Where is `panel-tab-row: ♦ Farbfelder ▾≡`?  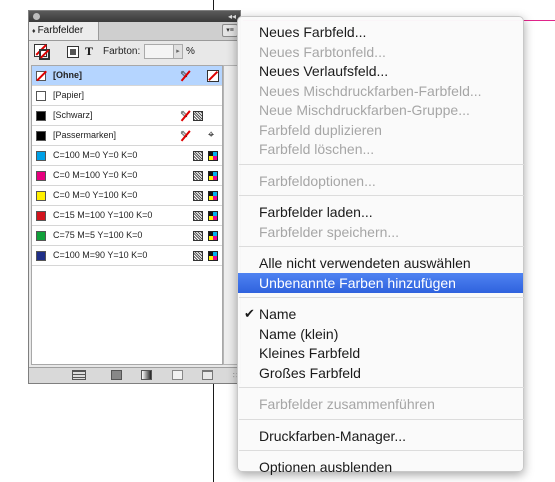
panel-tab-row: ♦ Farbfelder ▾≡ is located at coordinates (134, 31).